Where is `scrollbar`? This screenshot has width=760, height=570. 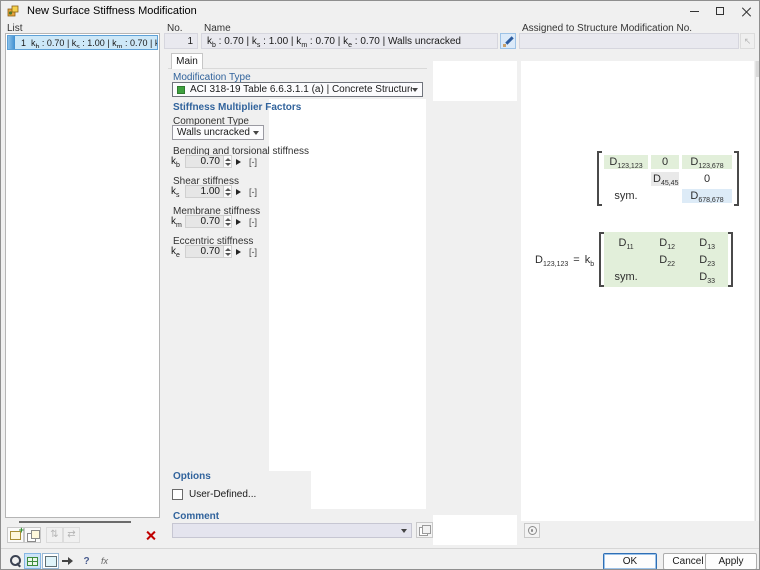 scrollbar is located at coordinates (757, 291).